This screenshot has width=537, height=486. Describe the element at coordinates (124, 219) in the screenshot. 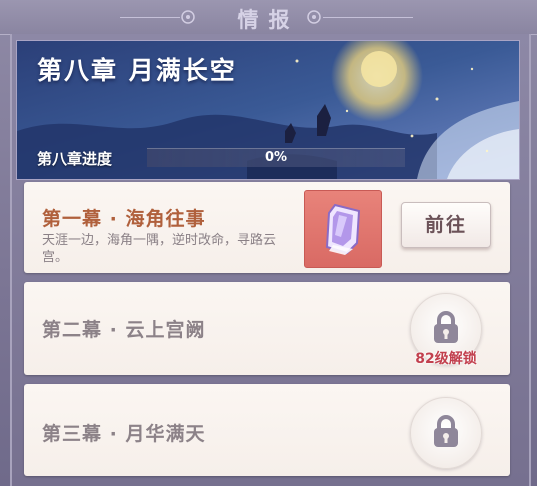

I see `act-title: 第一幕 · 海角往事` at that location.